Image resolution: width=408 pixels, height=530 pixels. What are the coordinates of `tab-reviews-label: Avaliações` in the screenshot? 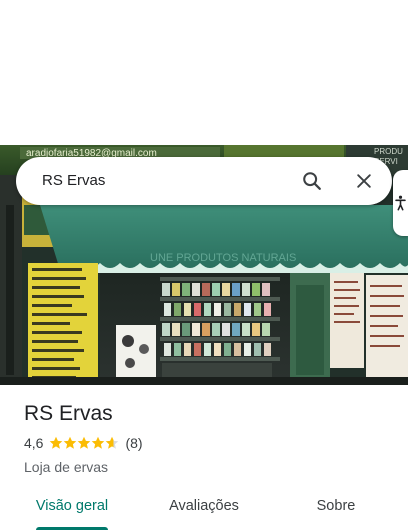 It's located at (204, 506).